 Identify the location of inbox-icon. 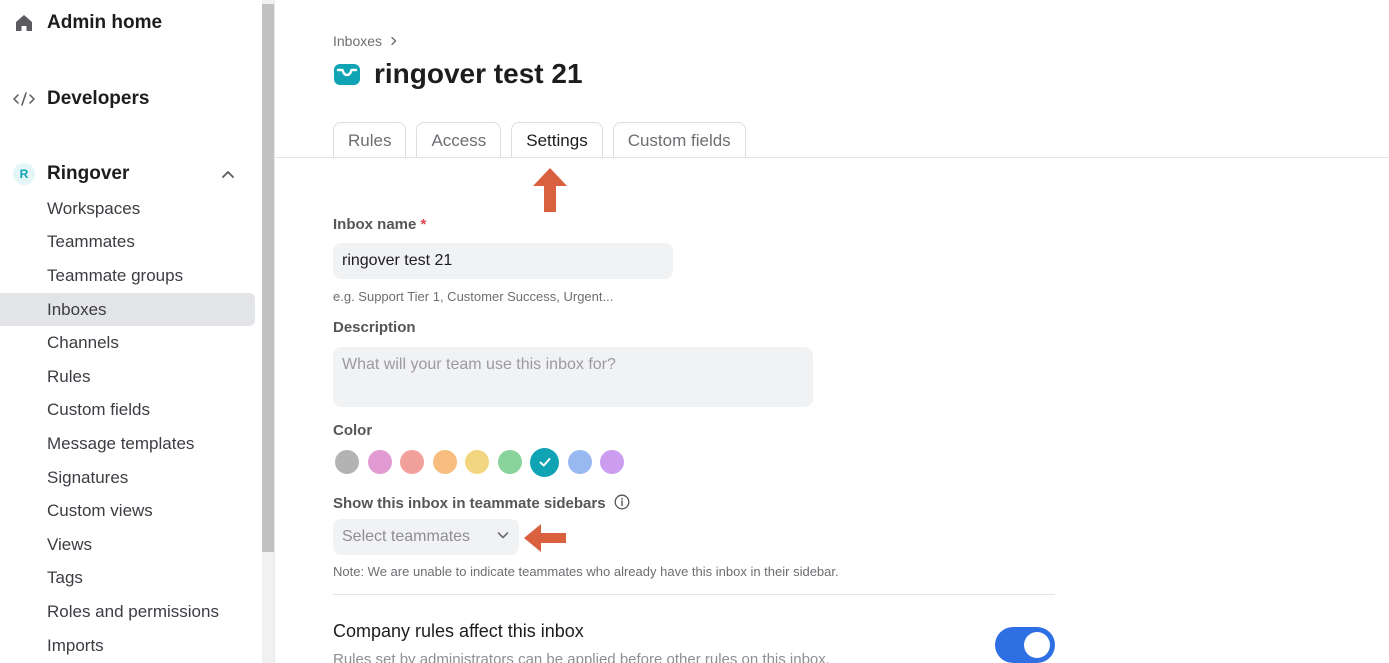
(347, 74).